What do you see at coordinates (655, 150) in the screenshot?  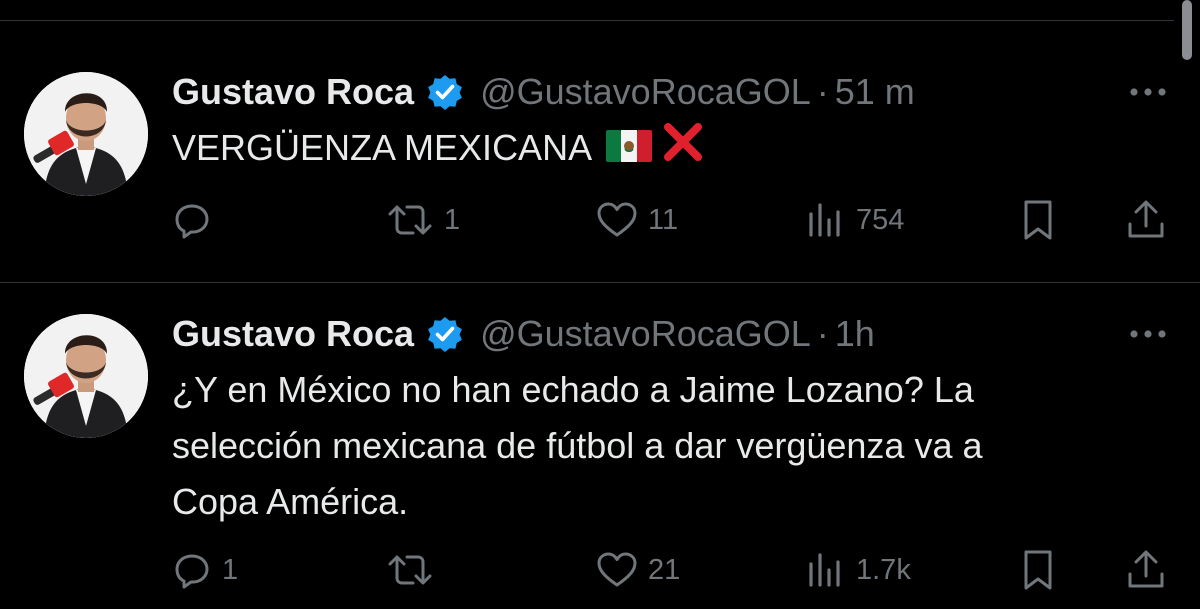 I see `emoji-row` at bounding box center [655, 150].